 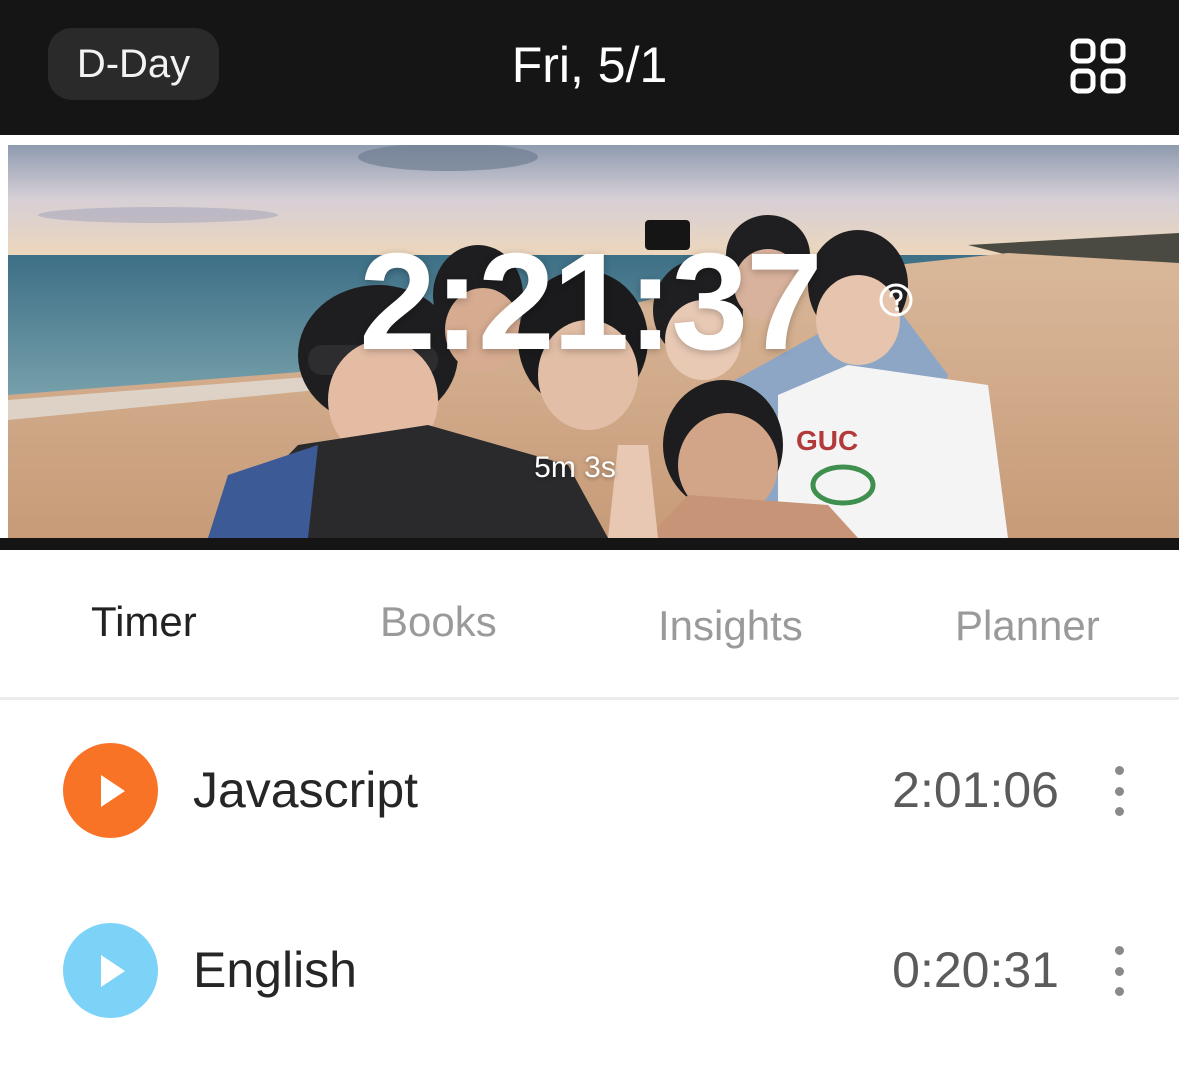 What do you see at coordinates (575, 467) in the screenshot?
I see `break-time: 5m 3s` at bounding box center [575, 467].